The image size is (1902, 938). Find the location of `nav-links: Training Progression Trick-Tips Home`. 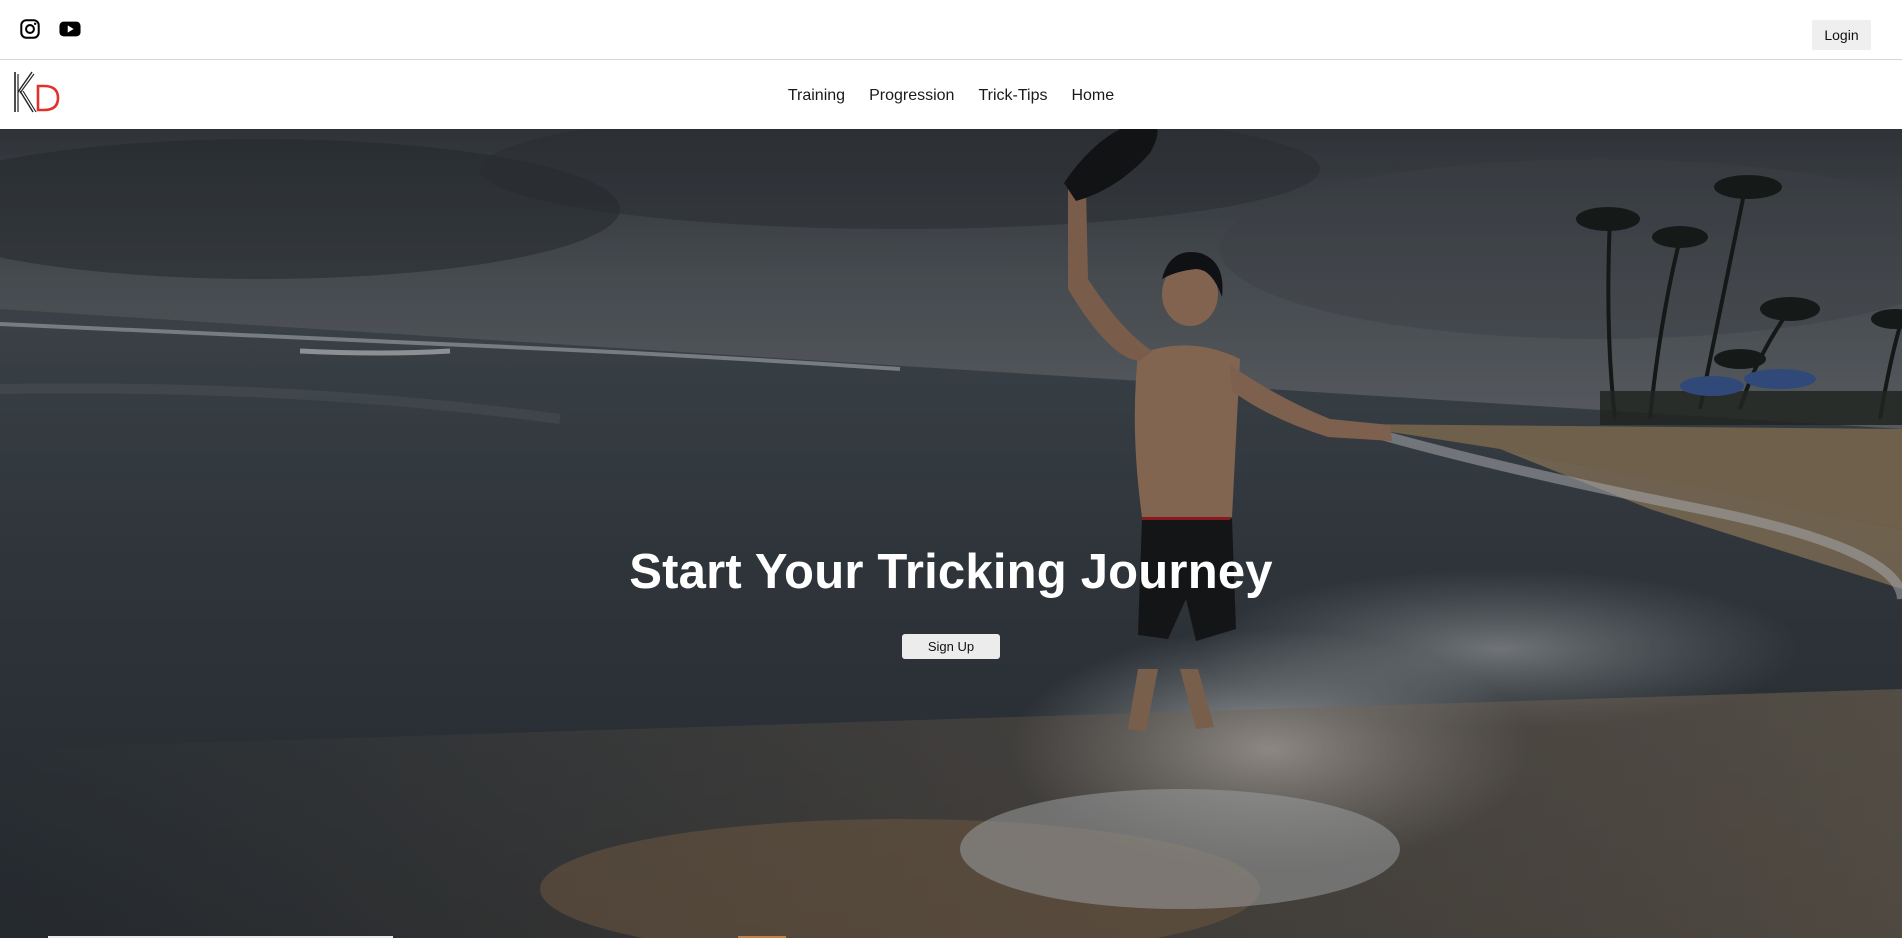

nav-links: Training Progression Trick-Tips Home is located at coordinates (951, 95).